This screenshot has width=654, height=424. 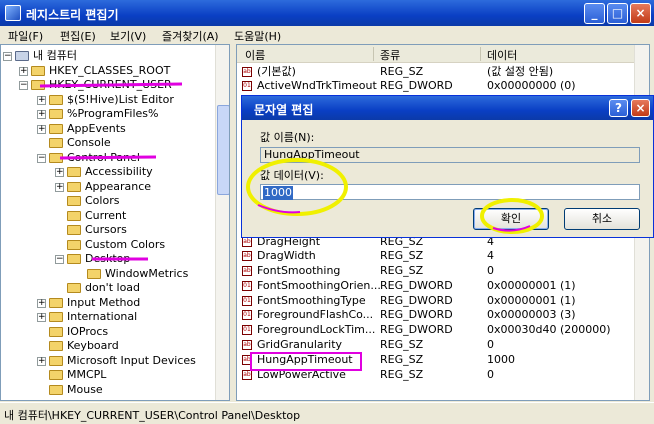 I want to click on cell-name: ActiveWndTrkTimeout, so click(x=317, y=85).